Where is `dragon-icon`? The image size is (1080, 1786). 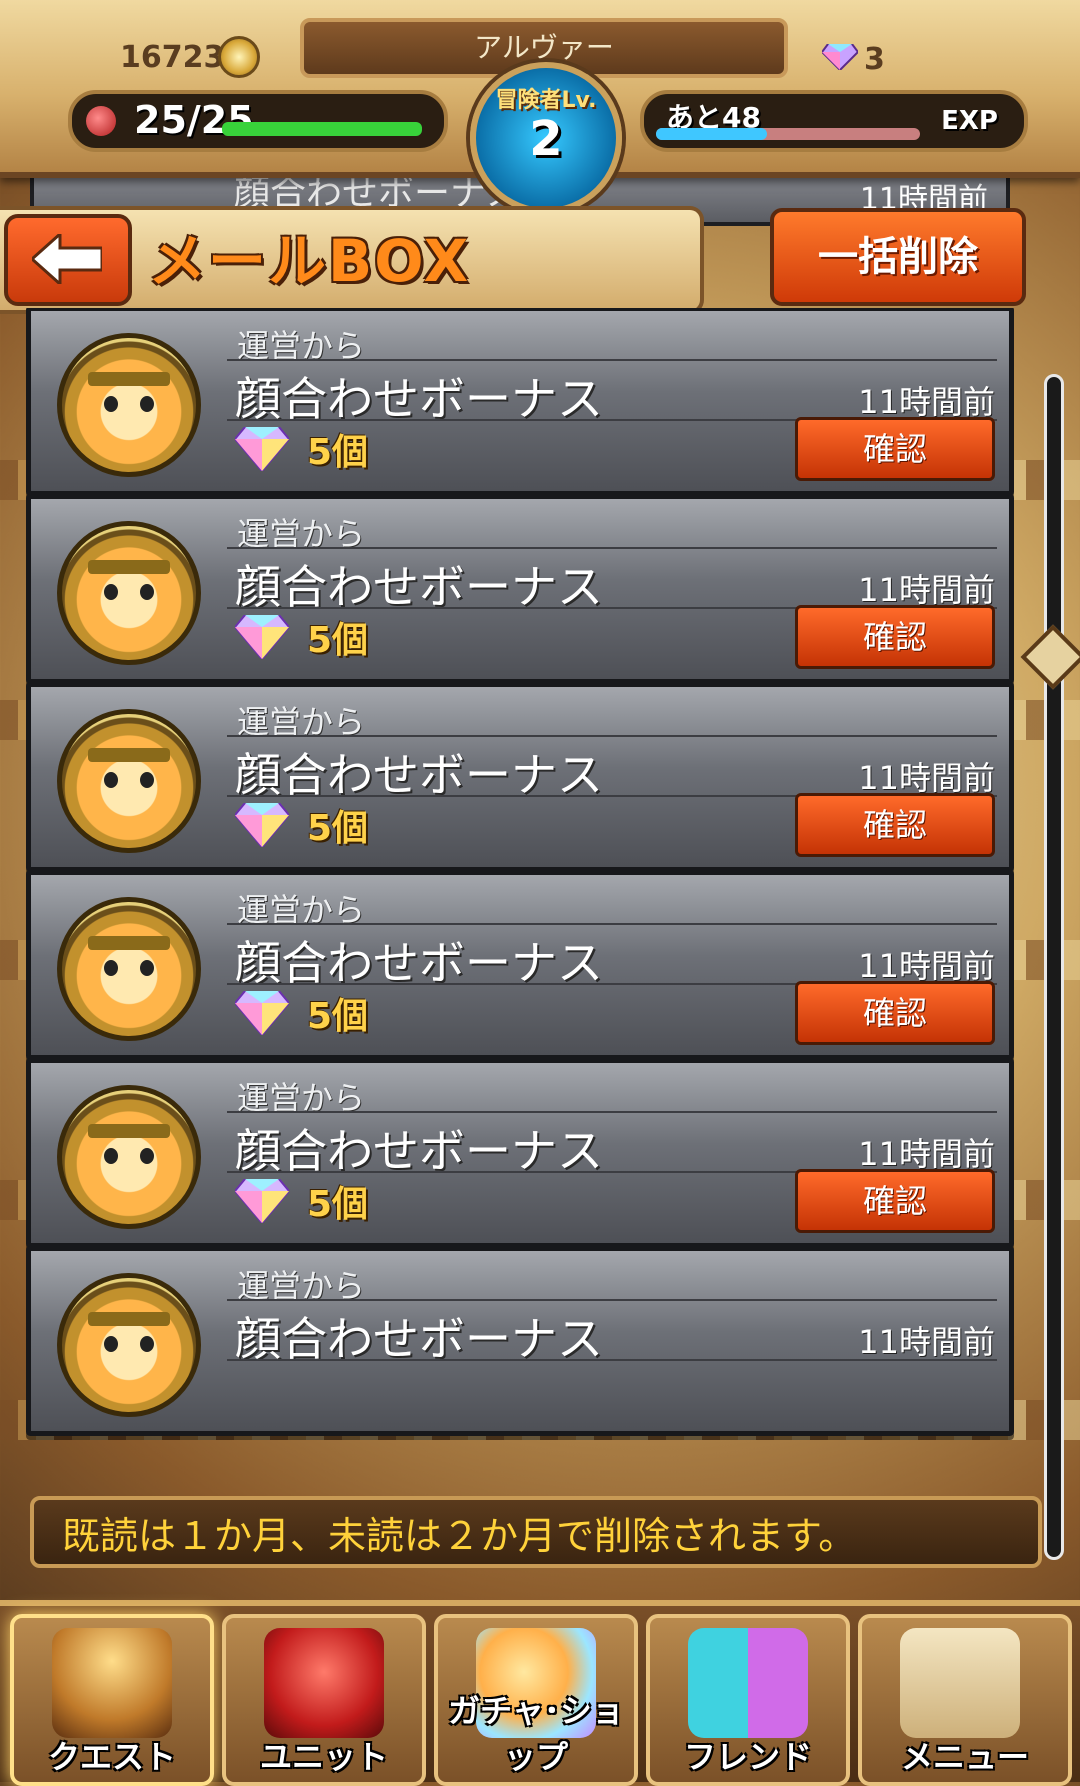 dragon-icon is located at coordinates (324, 1683).